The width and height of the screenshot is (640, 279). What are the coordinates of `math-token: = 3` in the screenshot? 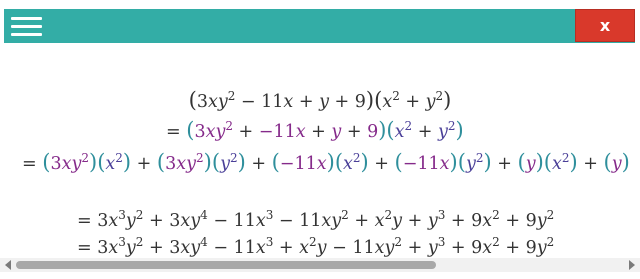 It's located at (93, 248).